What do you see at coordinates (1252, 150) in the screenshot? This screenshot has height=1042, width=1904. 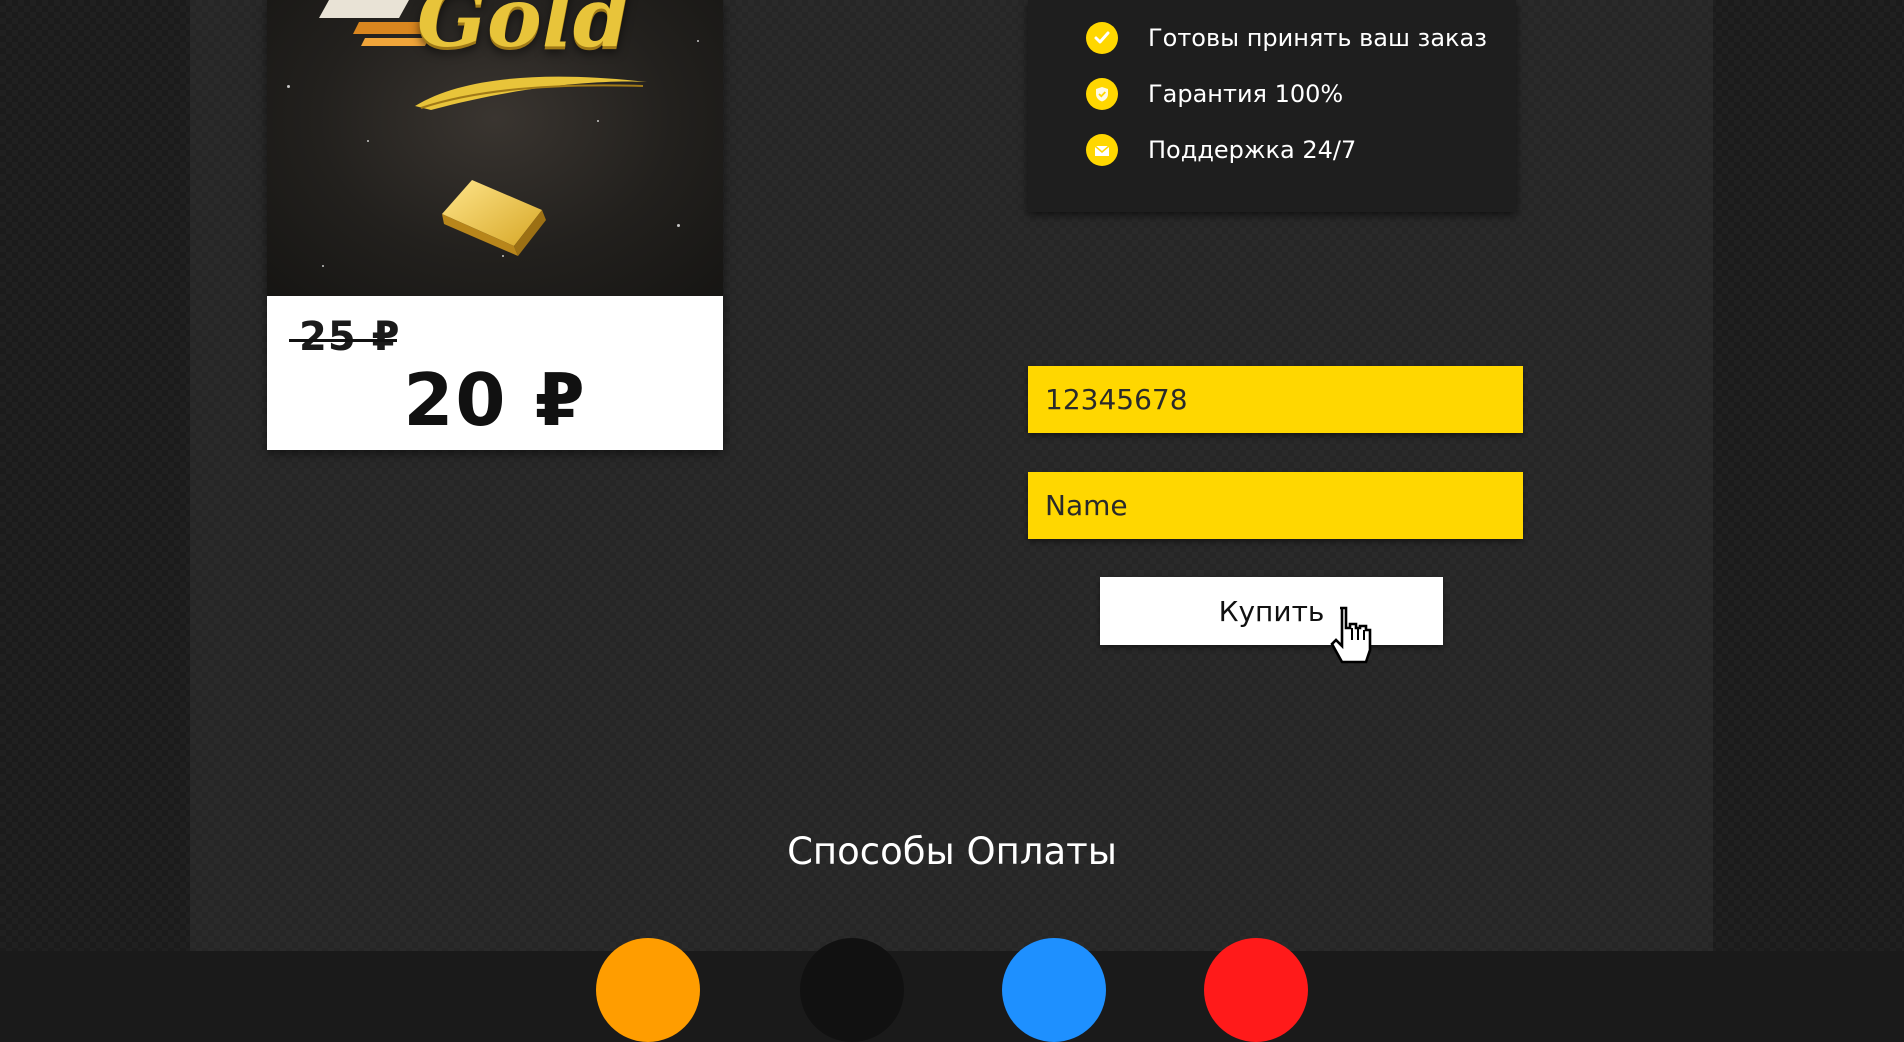 I see `feature-label: Поддержка 24/7` at bounding box center [1252, 150].